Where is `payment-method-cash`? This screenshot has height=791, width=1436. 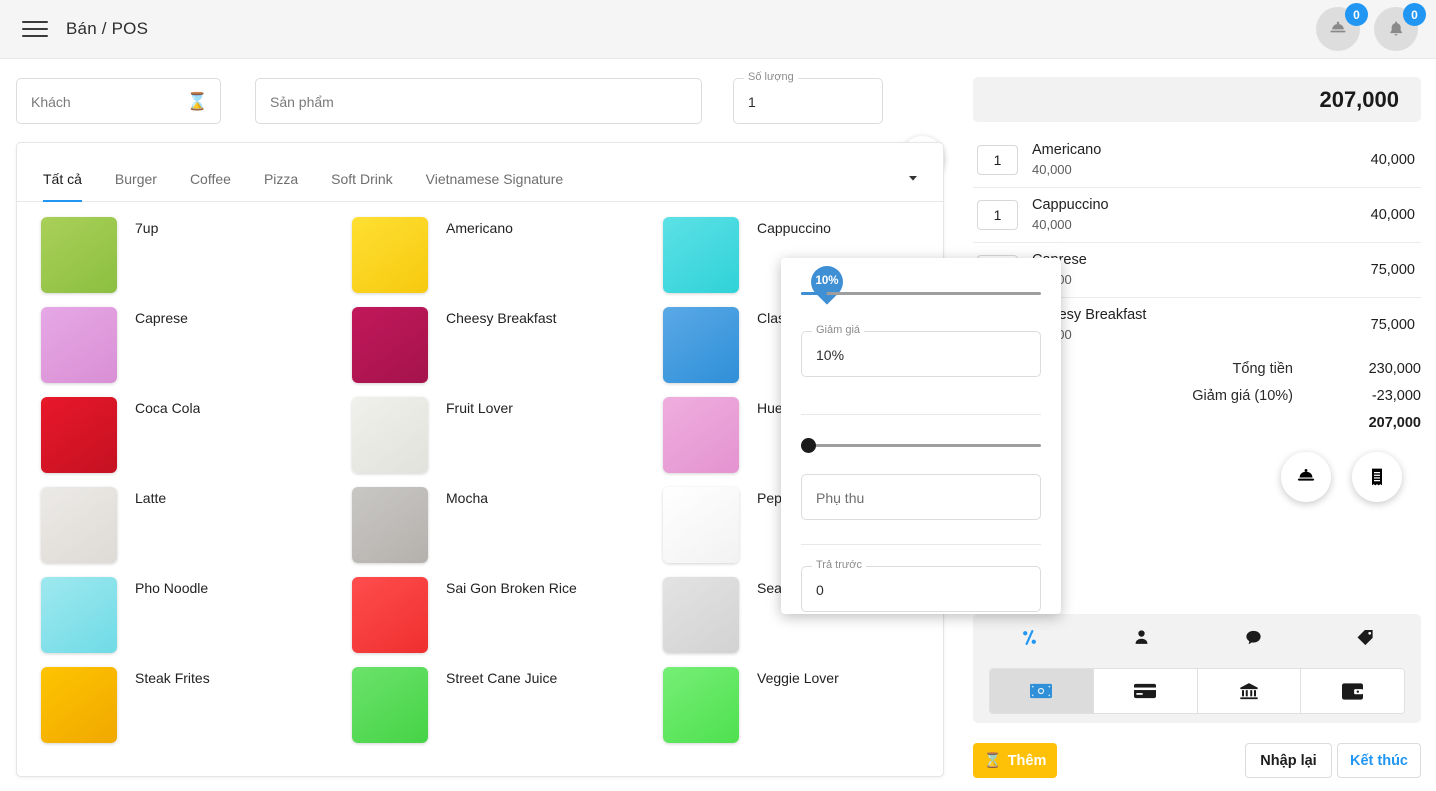
payment-method-cash is located at coordinates (1042, 691).